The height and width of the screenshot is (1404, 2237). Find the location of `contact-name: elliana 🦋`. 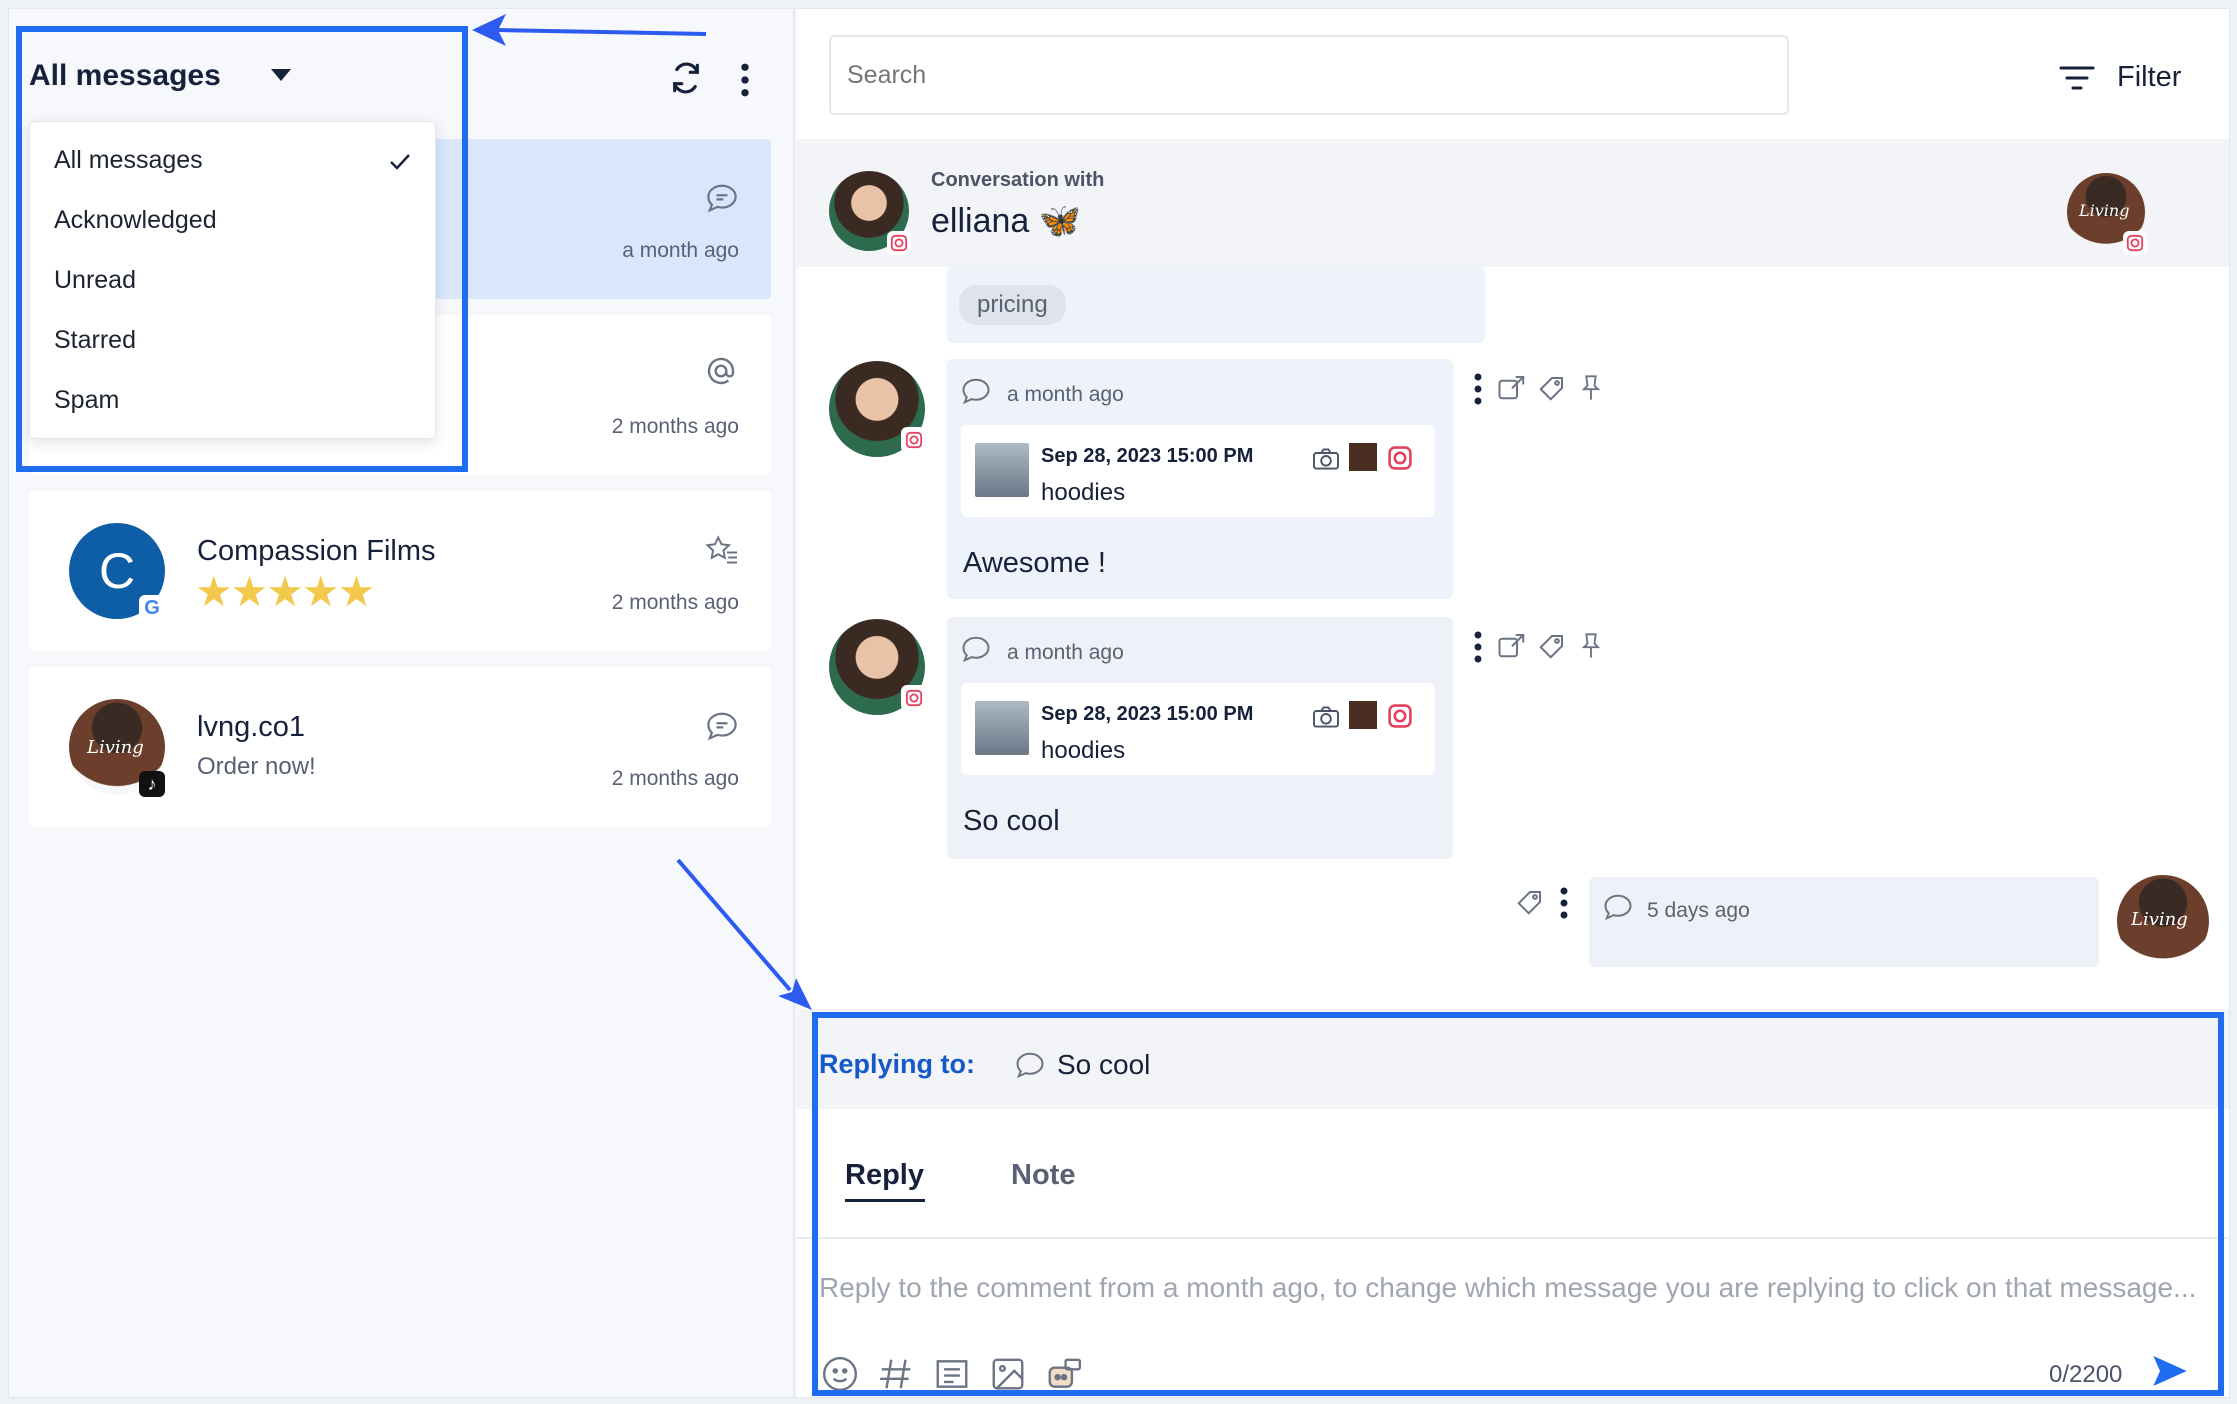

contact-name: elliana 🦋 is located at coordinates (1006, 221).